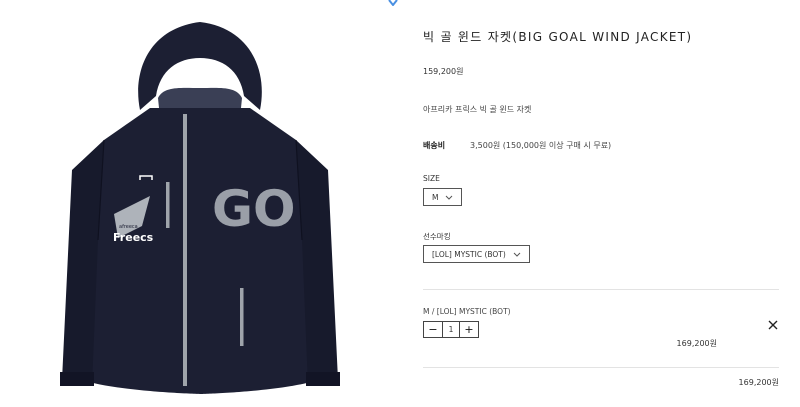  I want to click on quantity-stepper: − 1 +, so click(451, 329).